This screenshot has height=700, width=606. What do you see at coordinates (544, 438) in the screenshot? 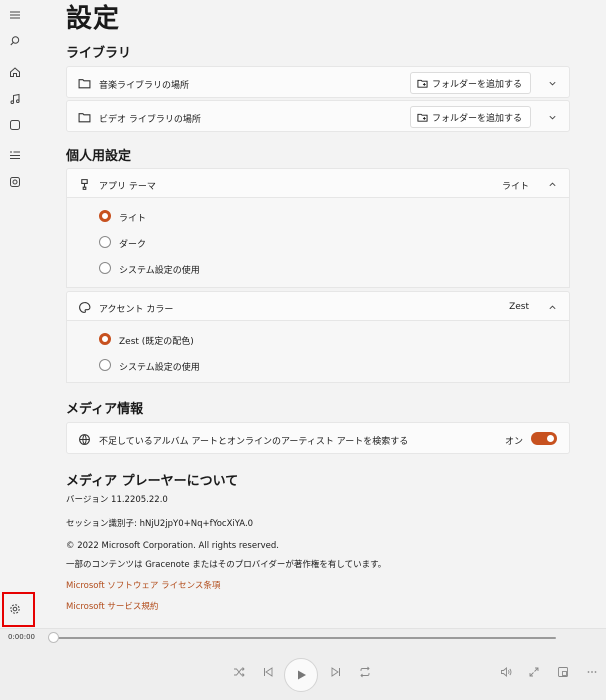
I see `album-art-toggle` at bounding box center [544, 438].